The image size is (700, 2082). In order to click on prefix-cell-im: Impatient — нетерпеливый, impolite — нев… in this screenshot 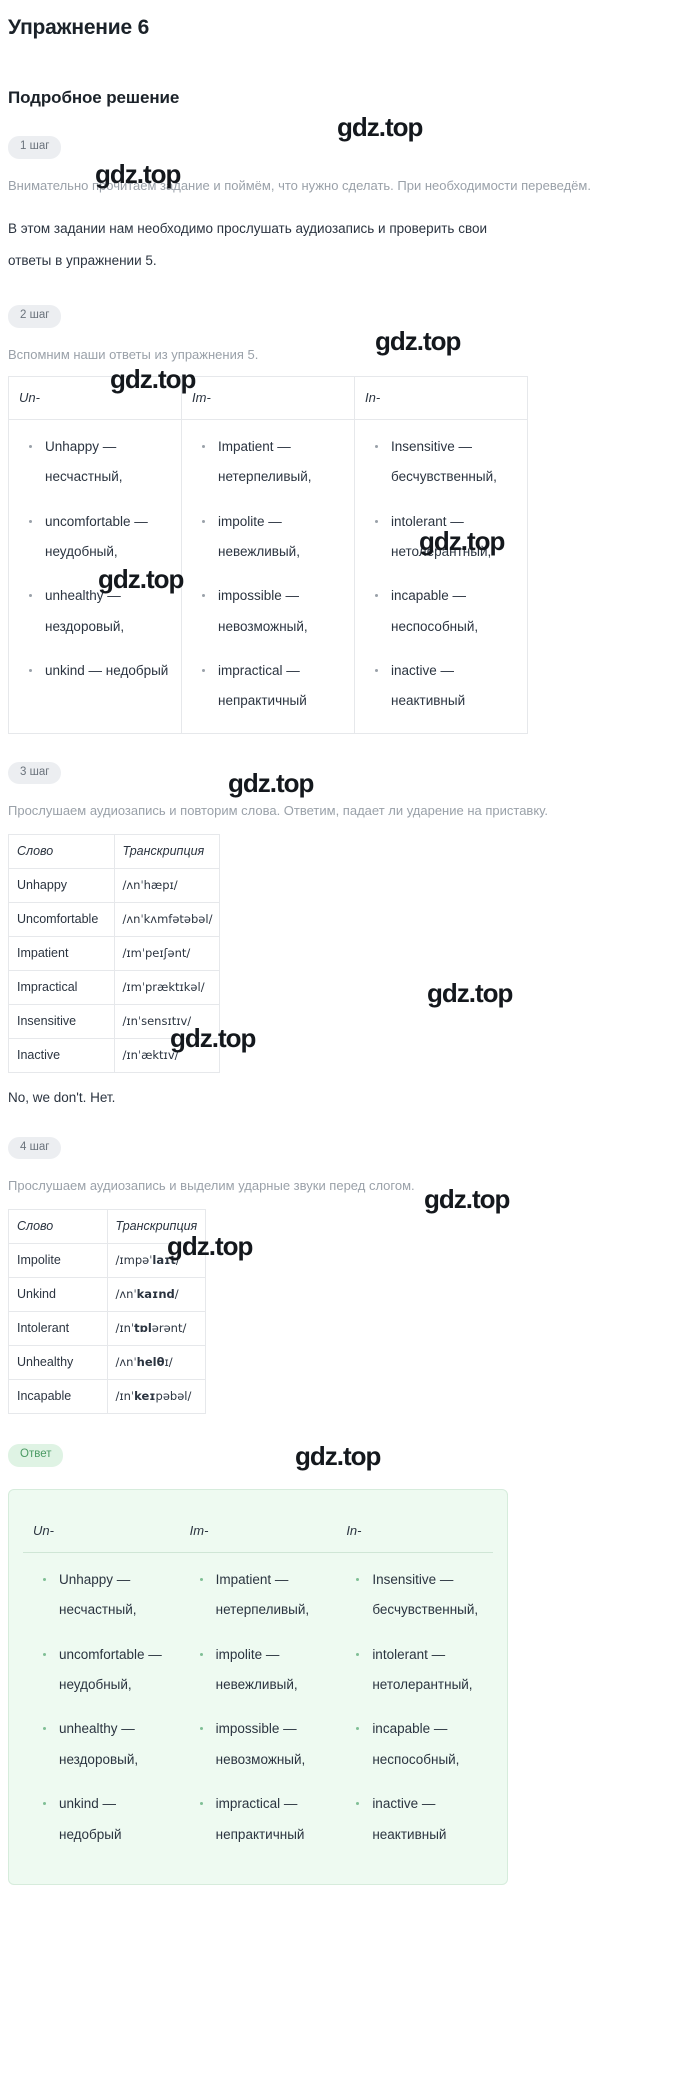, I will do `click(268, 576)`.